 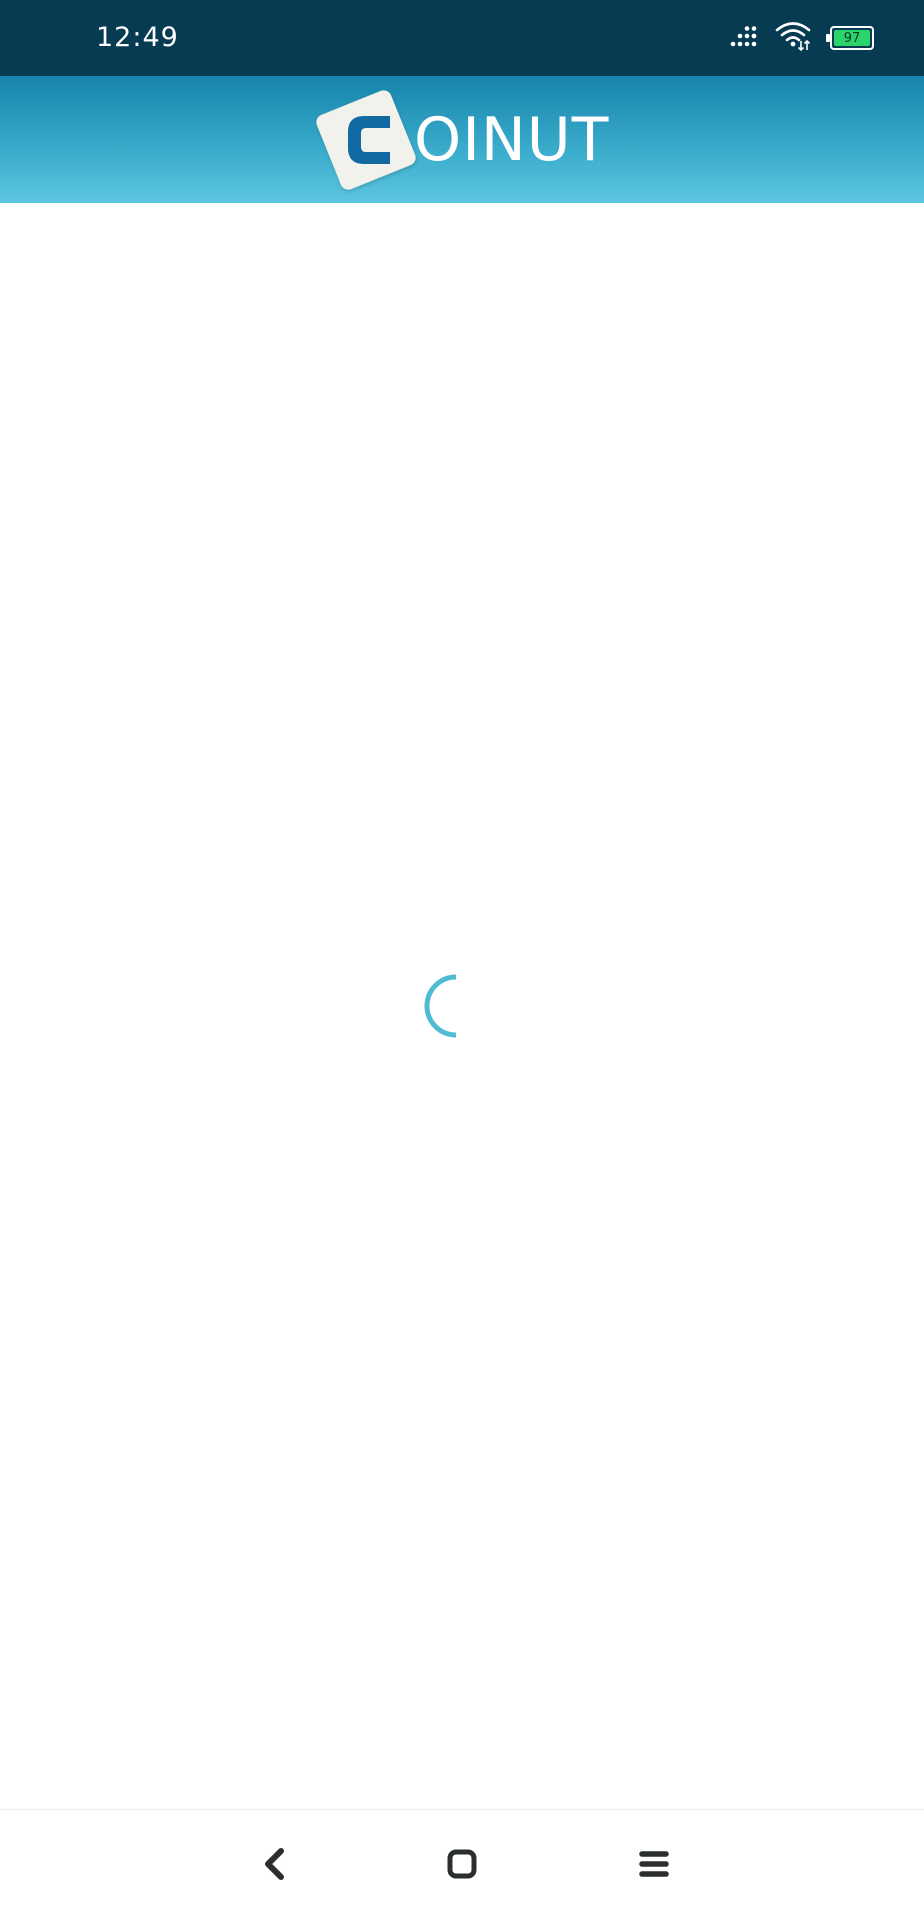 I want to click on battery-icon: 97, so click(x=850, y=38).